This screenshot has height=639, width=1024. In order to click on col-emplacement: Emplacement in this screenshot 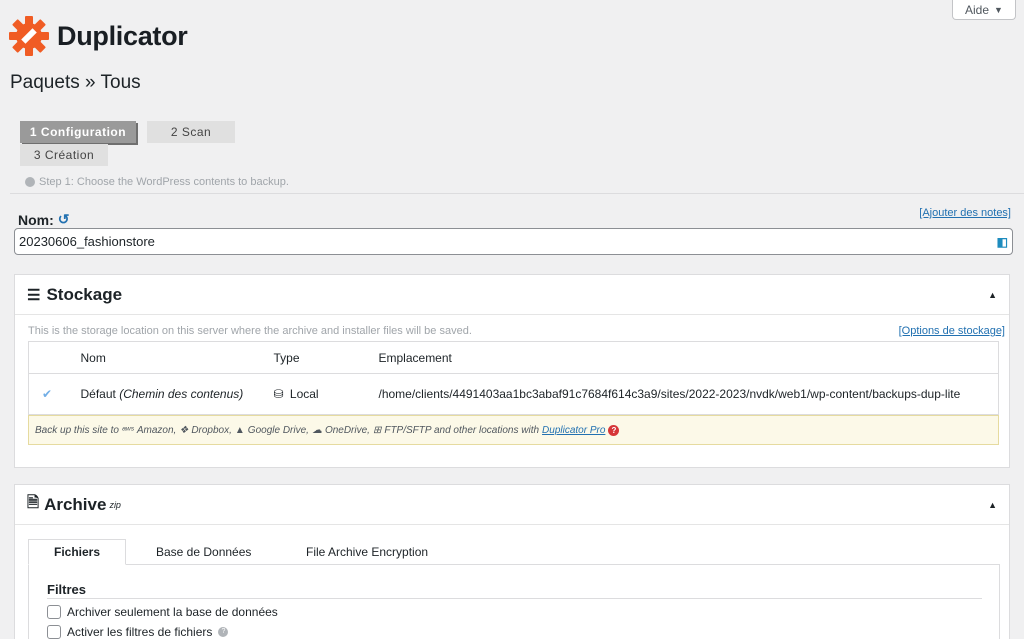, I will do `click(415, 357)`.